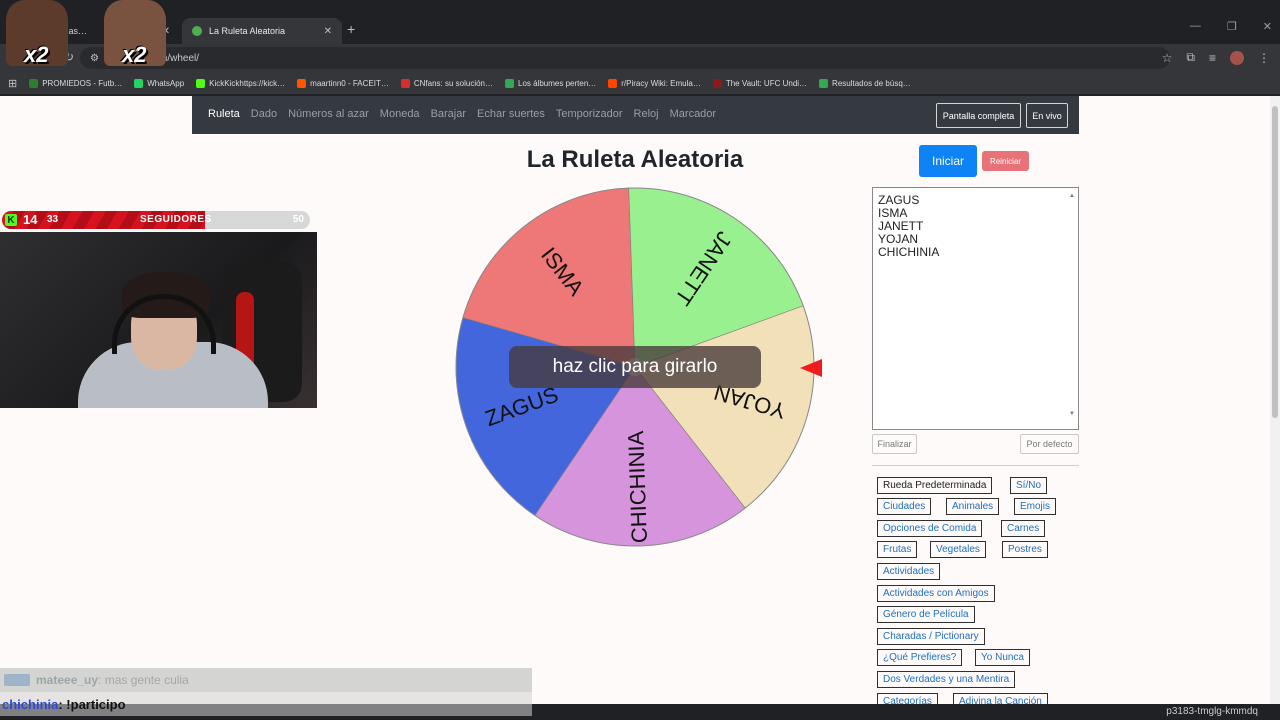 This screenshot has width=1280, height=720. I want to click on preset-yo-nunca: Yo Nunca, so click(1002, 657).